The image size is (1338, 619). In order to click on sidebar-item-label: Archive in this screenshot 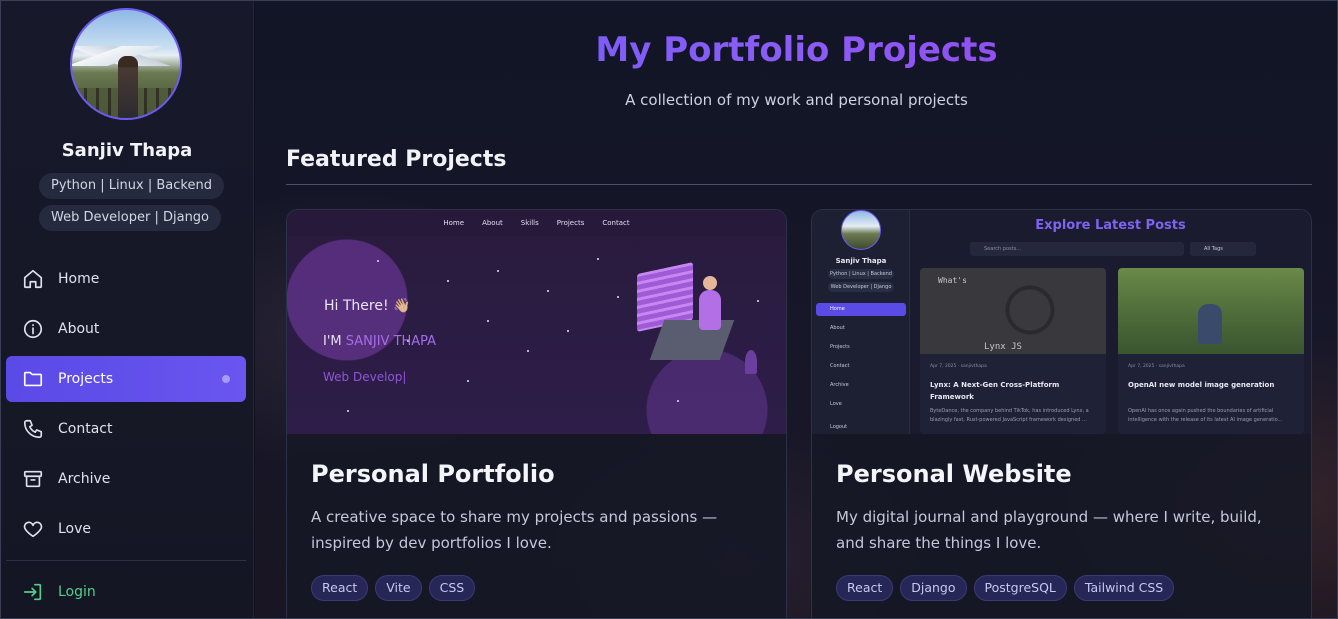, I will do `click(84, 479)`.